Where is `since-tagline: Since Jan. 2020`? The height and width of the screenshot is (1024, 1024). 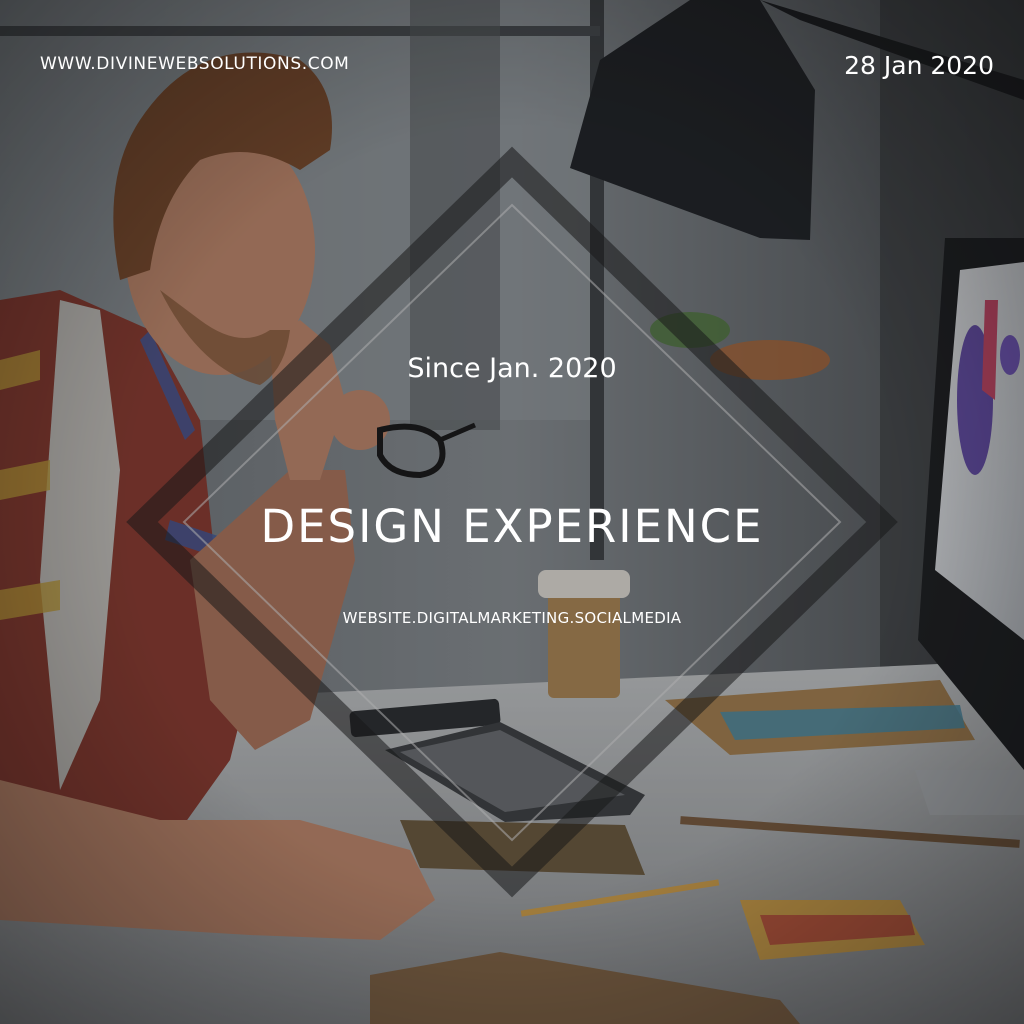 since-tagline: Since Jan. 2020 is located at coordinates (512, 368).